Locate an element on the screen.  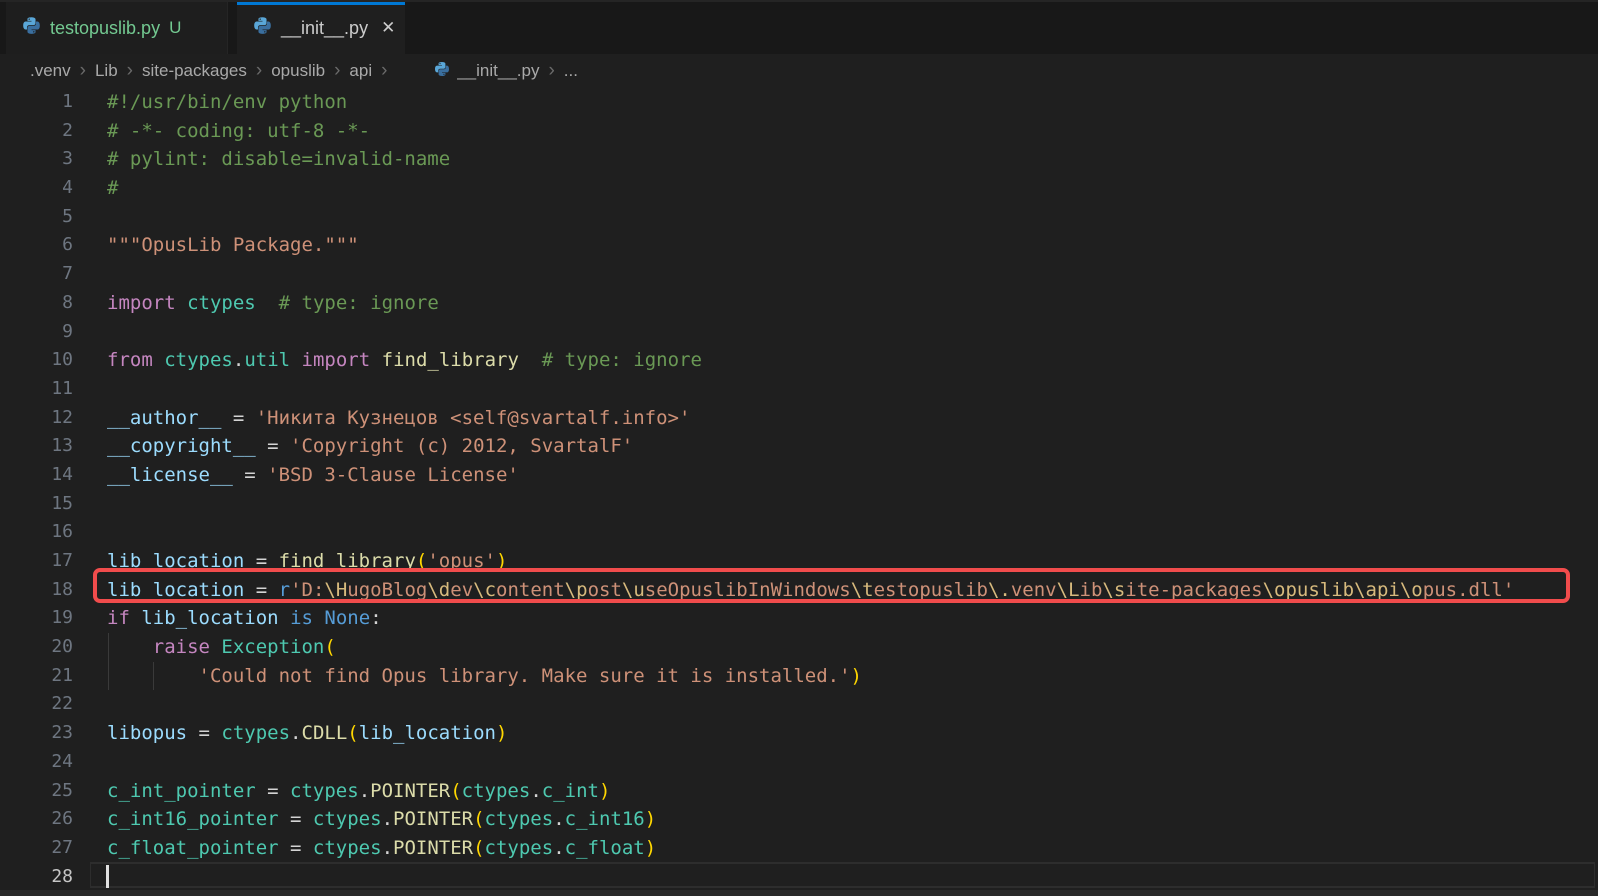
breadcrumb-item-api: api is located at coordinates (360, 71).